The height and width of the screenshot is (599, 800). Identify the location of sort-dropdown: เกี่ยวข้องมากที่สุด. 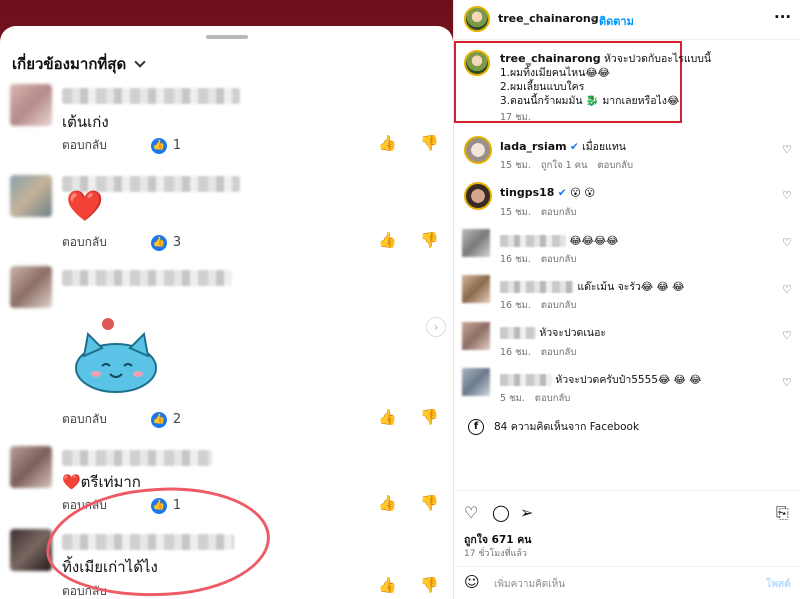
(79, 64).